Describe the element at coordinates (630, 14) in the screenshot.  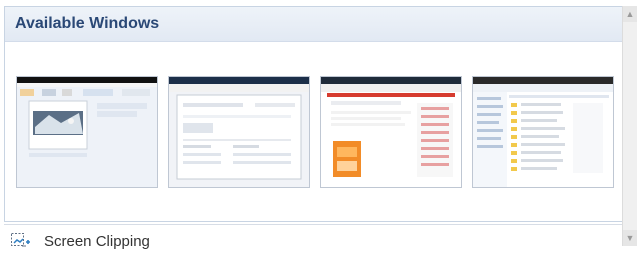
I see `chevron-up-icon: ▲` at that location.